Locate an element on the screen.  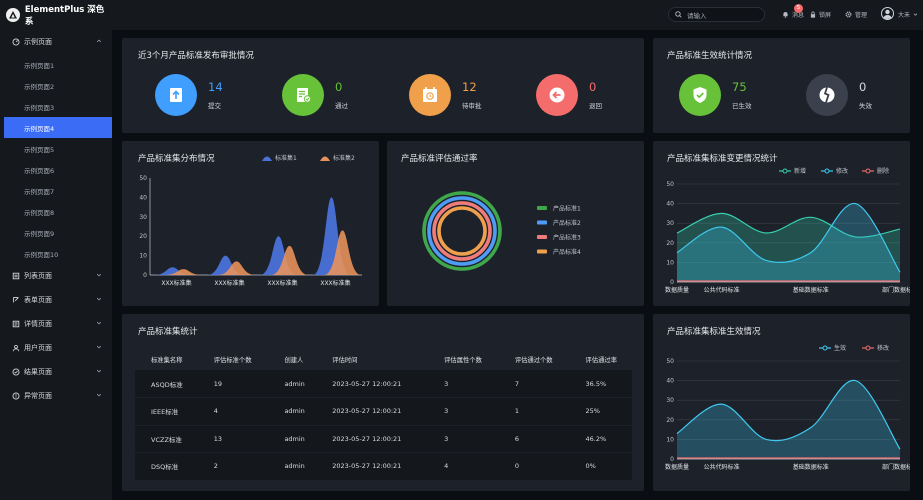
sidebar-group-4: 用户页面 is located at coordinates (56, 348).